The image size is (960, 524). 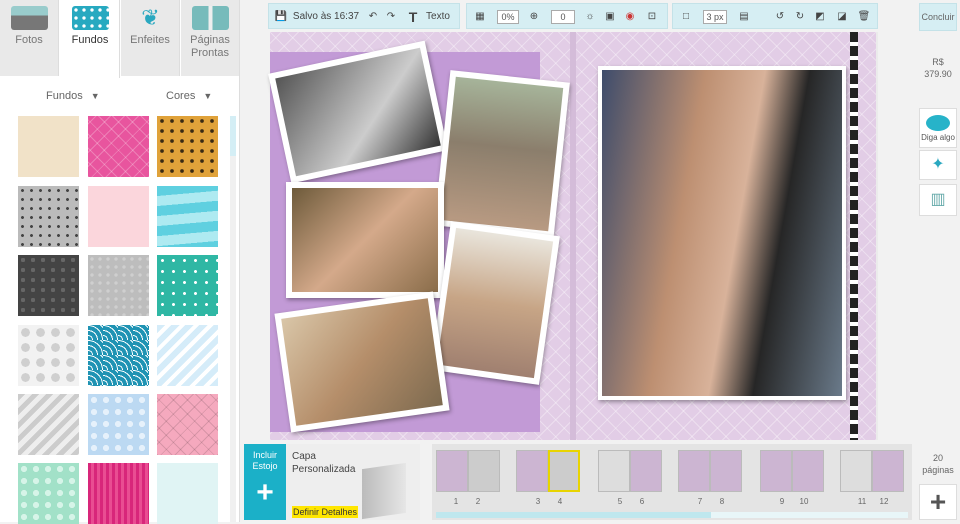 What do you see at coordinates (642, 501) in the screenshot?
I see `page-number: 6` at bounding box center [642, 501].